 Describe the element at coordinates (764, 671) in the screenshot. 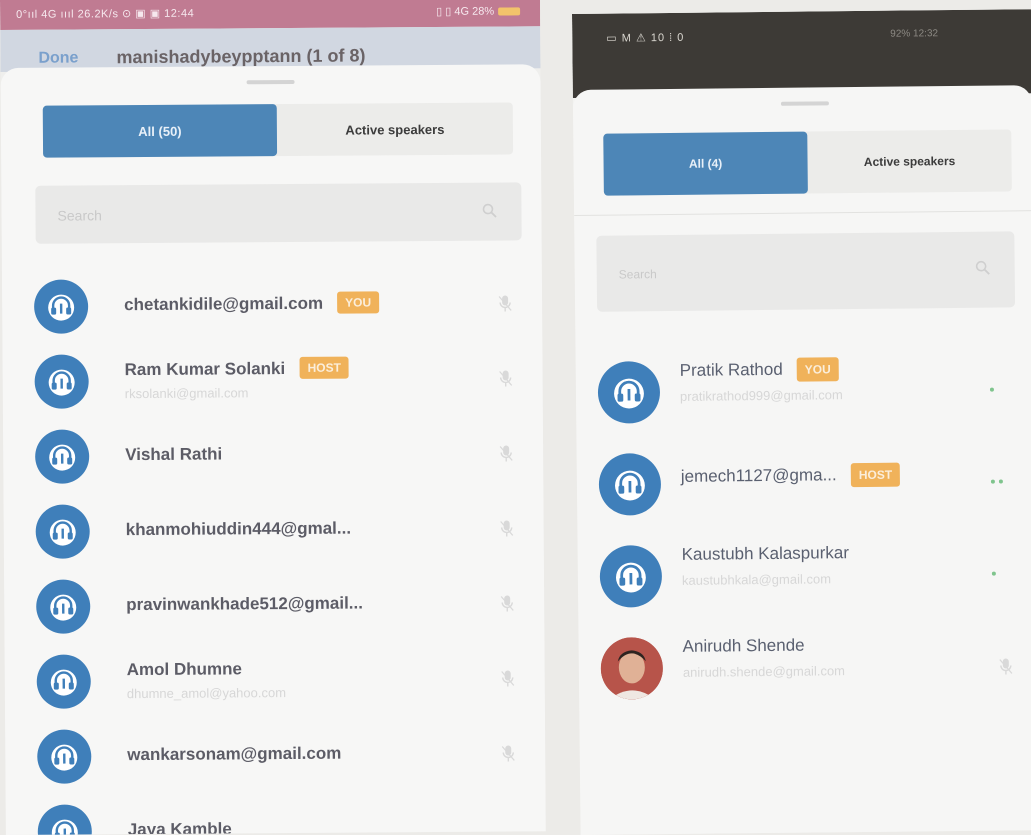

I see `participant-email: anirudh.shende@gmail.com` at that location.